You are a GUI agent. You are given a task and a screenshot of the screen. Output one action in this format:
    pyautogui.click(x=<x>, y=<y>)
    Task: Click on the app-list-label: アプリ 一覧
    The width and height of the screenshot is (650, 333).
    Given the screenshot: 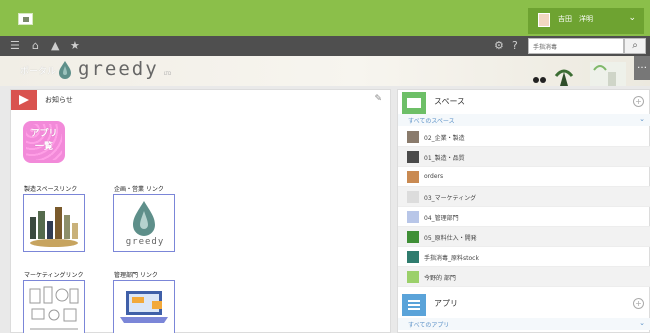 What is the action you would take?
    pyautogui.click(x=44, y=140)
    